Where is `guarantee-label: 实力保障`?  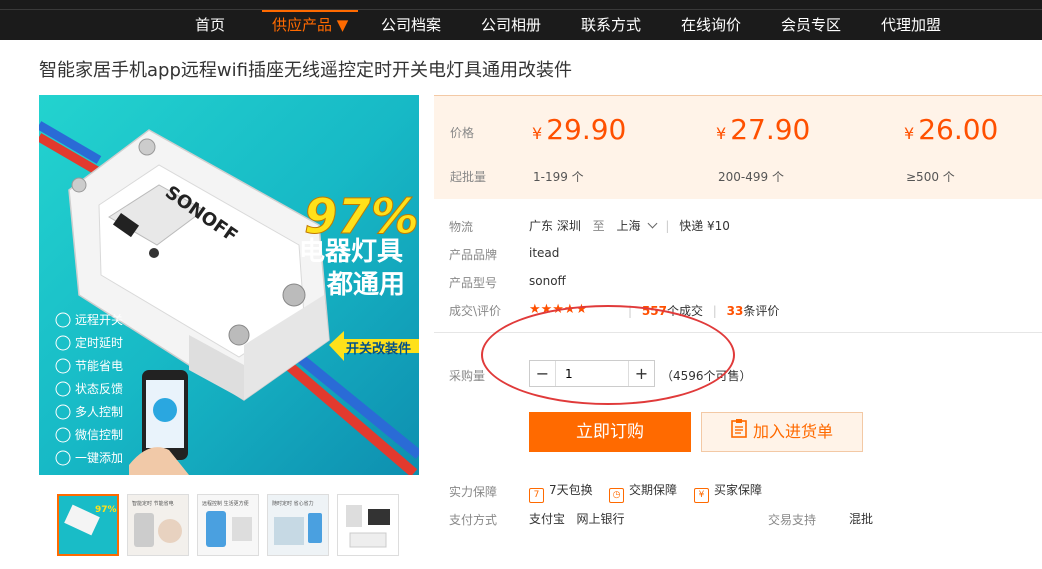 guarantee-label: 实力保障 is located at coordinates (473, 492).